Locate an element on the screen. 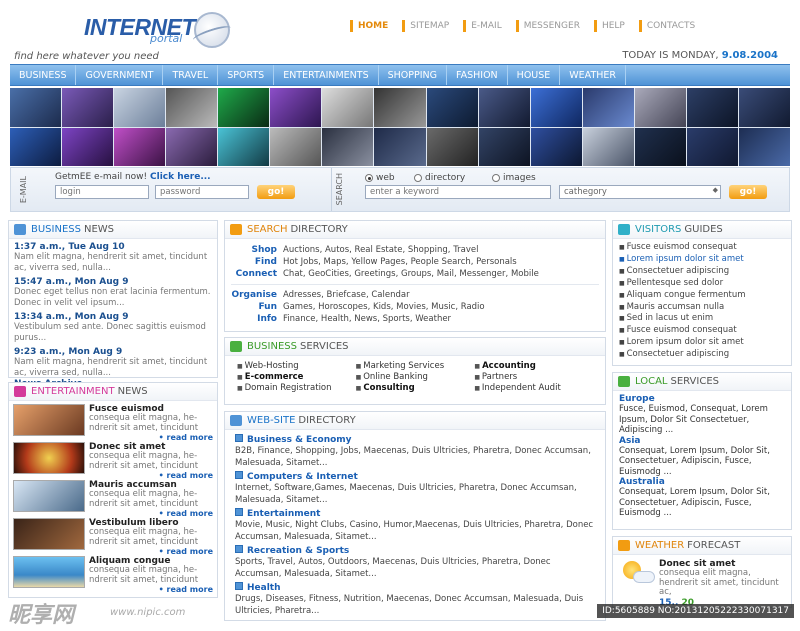 The width and height of the screenshot is (800, 631). radio-images: images is located at coordinates (514, 178).